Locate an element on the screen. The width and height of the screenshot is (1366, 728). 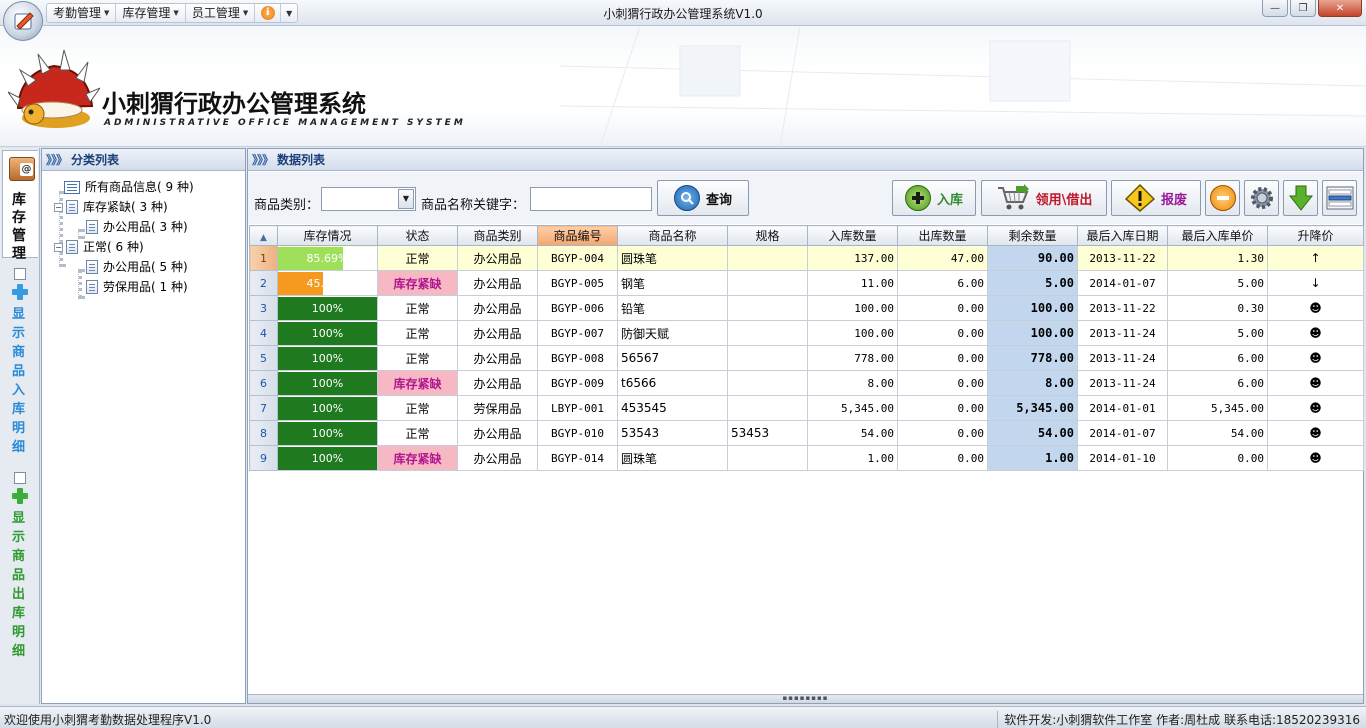
row-index: 9 is located at coordinates (263, 458).